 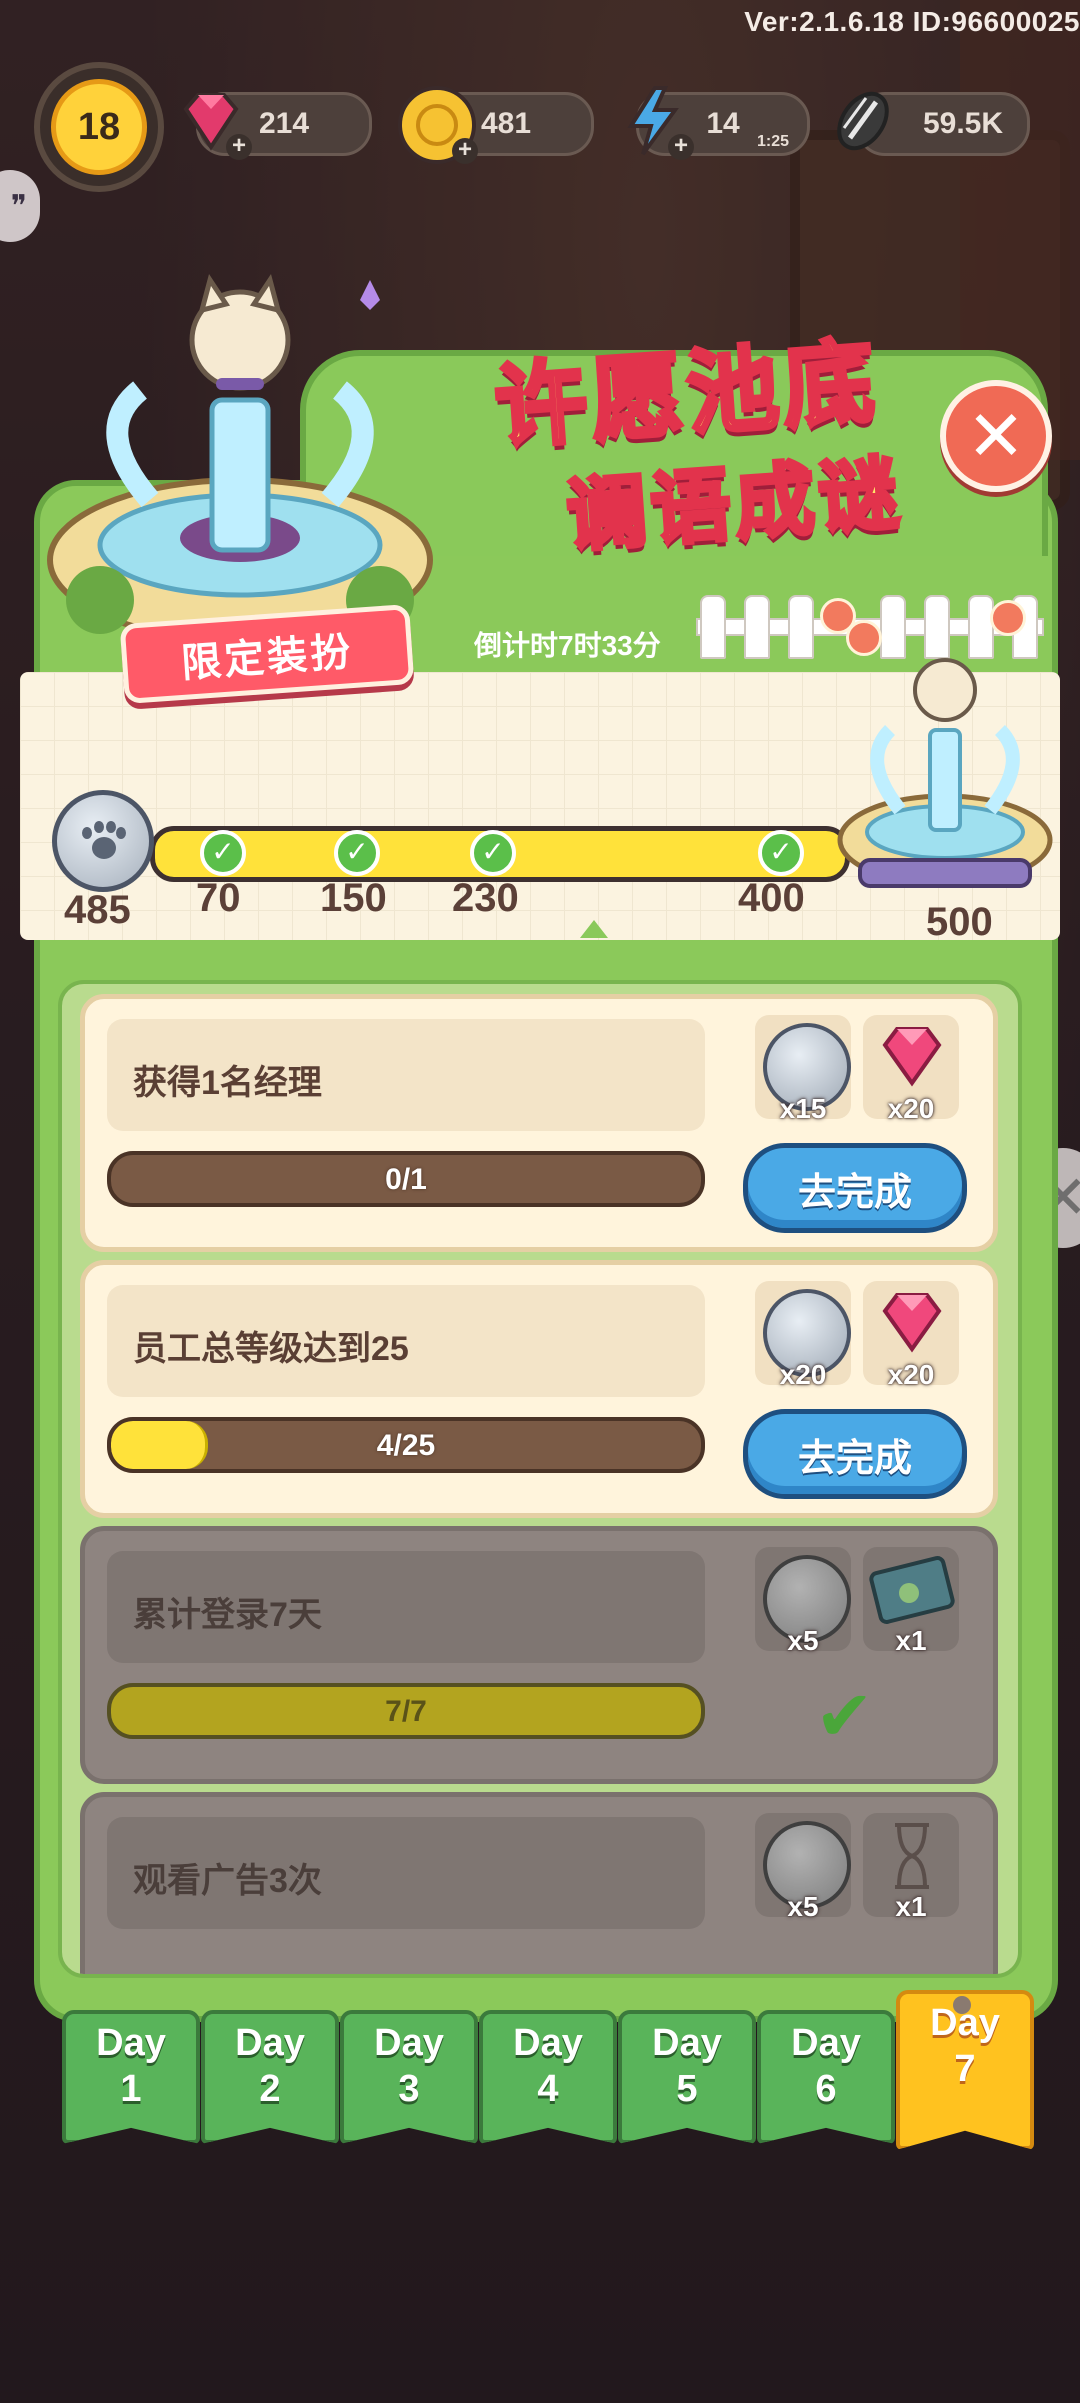 I want to click on gem-icon, so click(x=912, y=1323).